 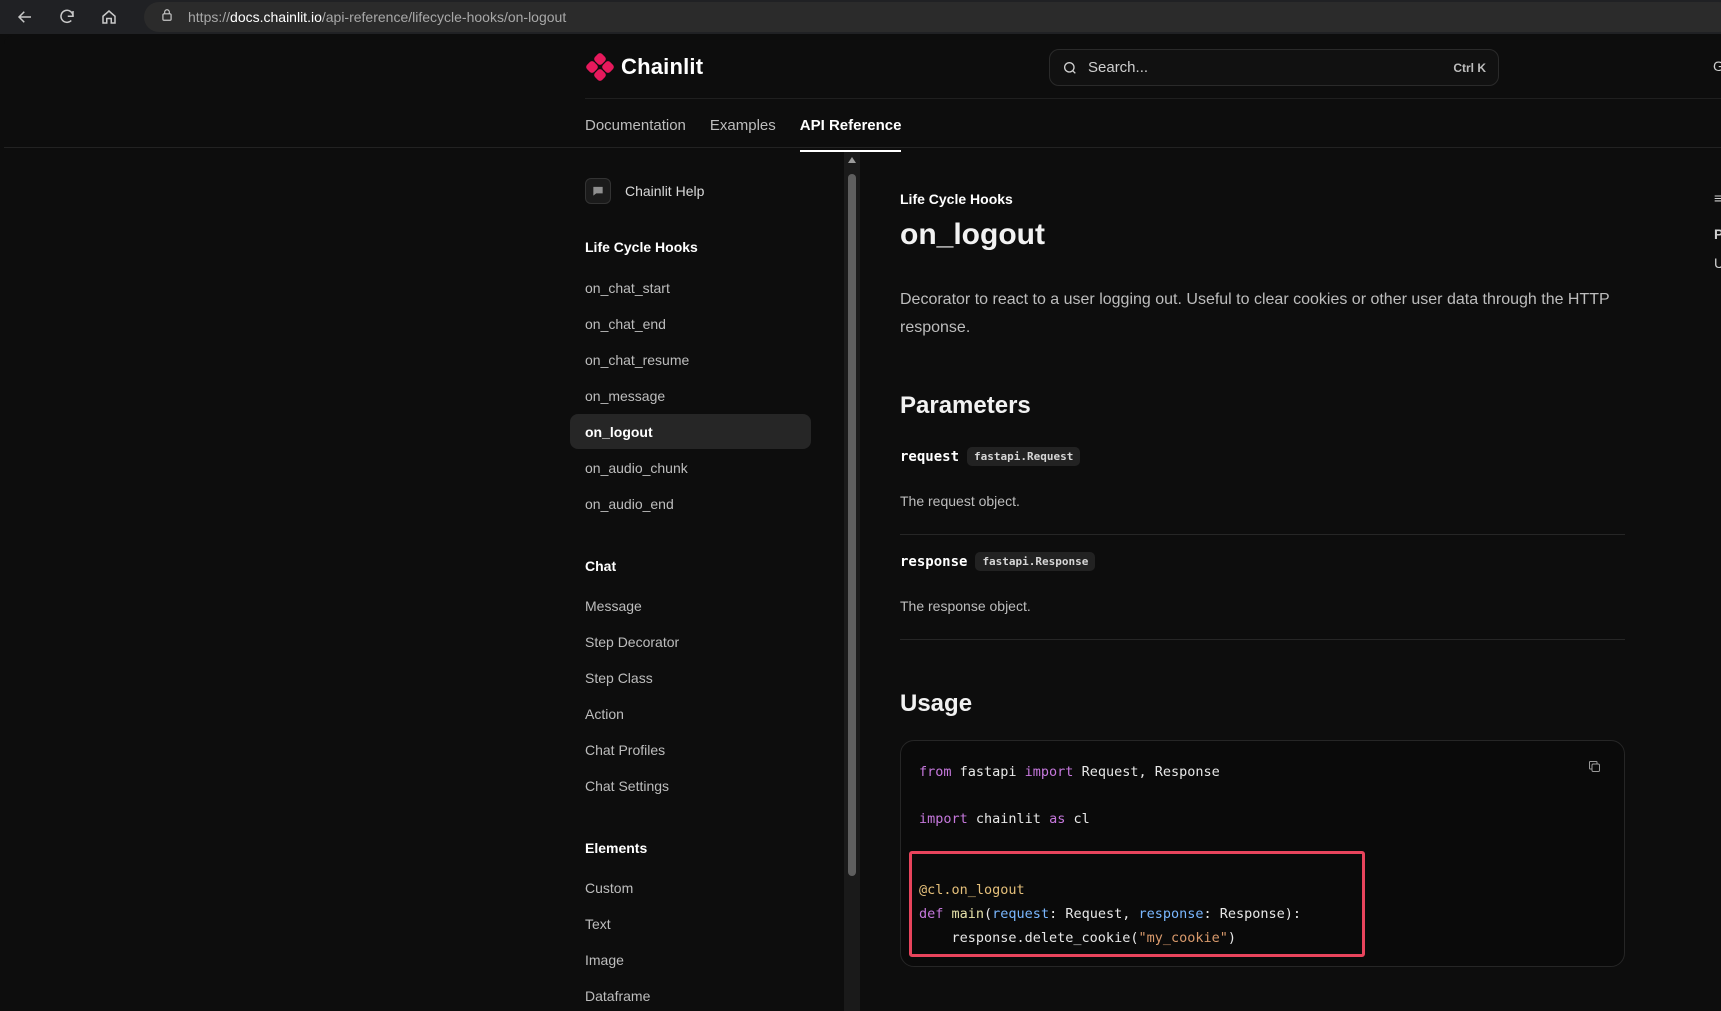 I want to click on sidebar-item-message: Message, so click(x=613, y=606).